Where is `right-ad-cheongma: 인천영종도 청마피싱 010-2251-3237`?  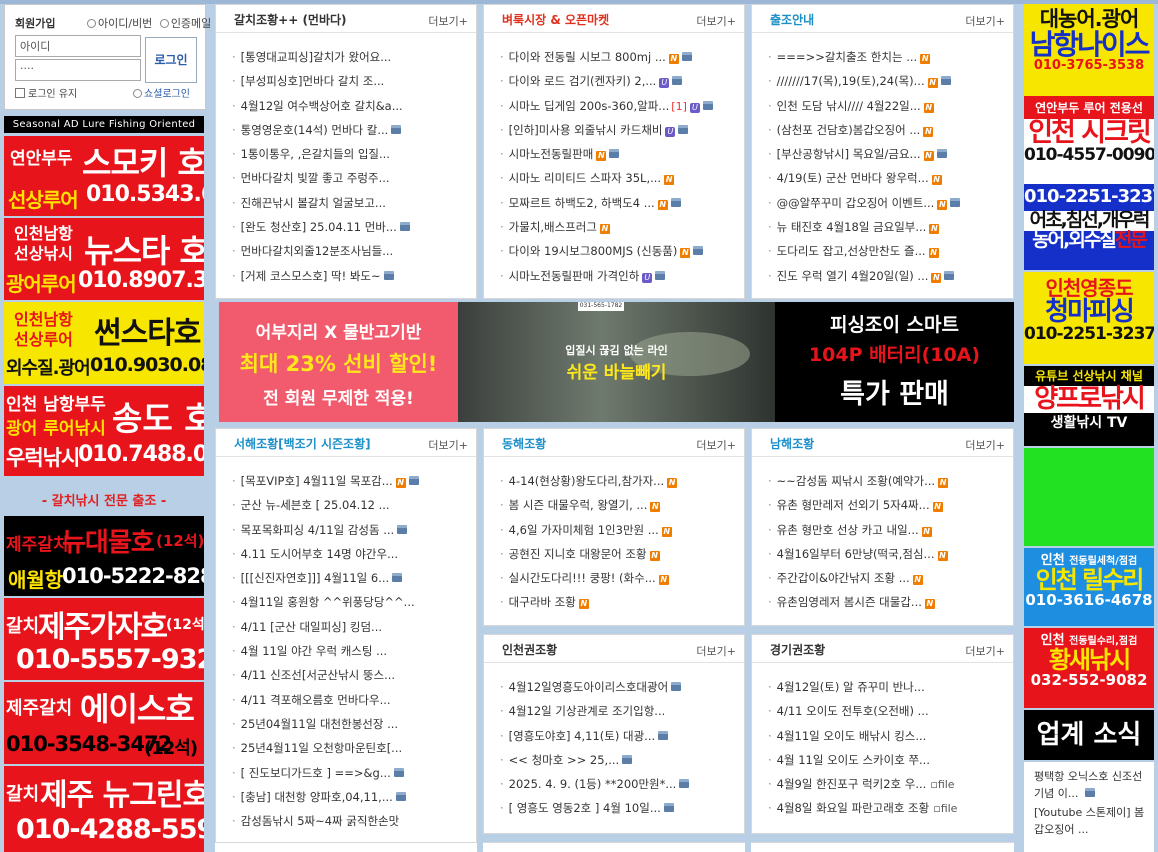
right-ad-cheongma: 인천영종도 청마피싱 010-2251-3237 is located at coordinates (1089, 318).